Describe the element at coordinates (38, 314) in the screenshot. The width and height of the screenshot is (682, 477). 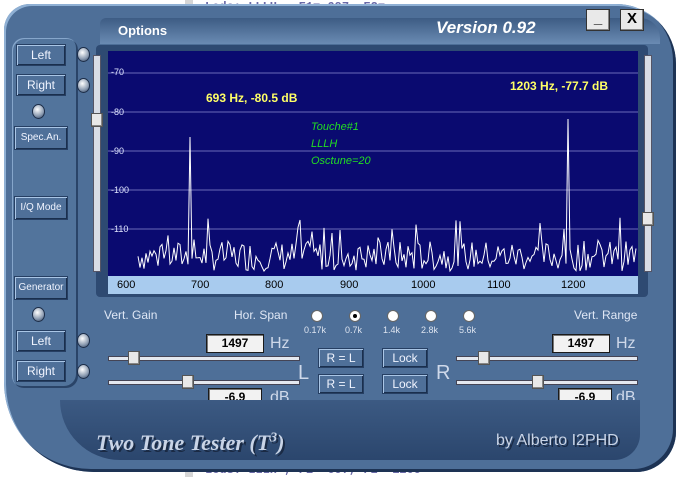
I see `generator-led` at that location.